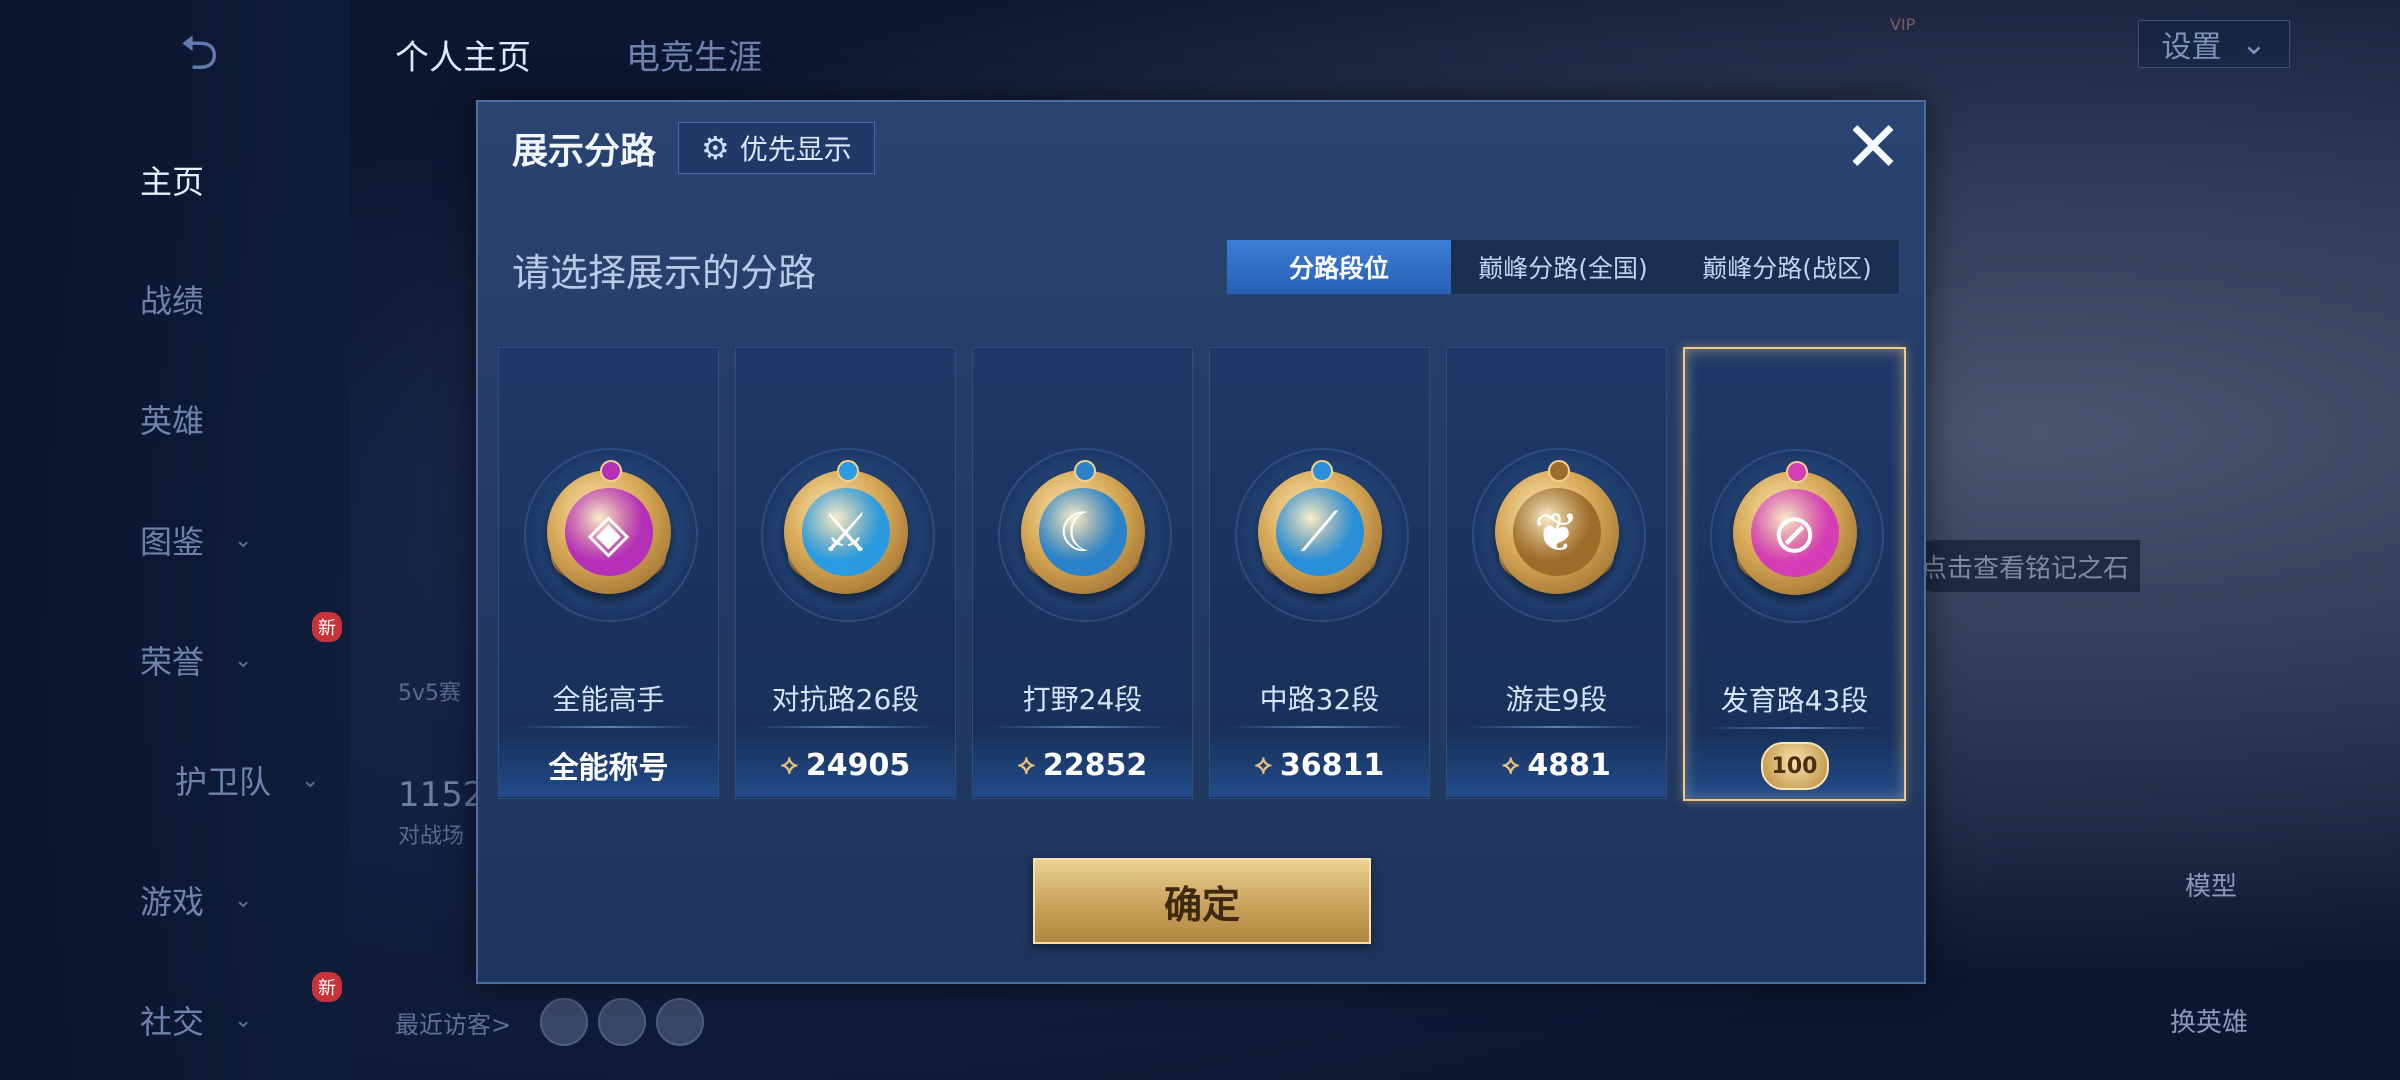 The width and height of the screenshot is (2400, 1080). What do you see at coordinates (230, 540) in the screenshot?
I see `sidebar-item-codex: 图鉴 ⌄` at bounding box center [230, 540].